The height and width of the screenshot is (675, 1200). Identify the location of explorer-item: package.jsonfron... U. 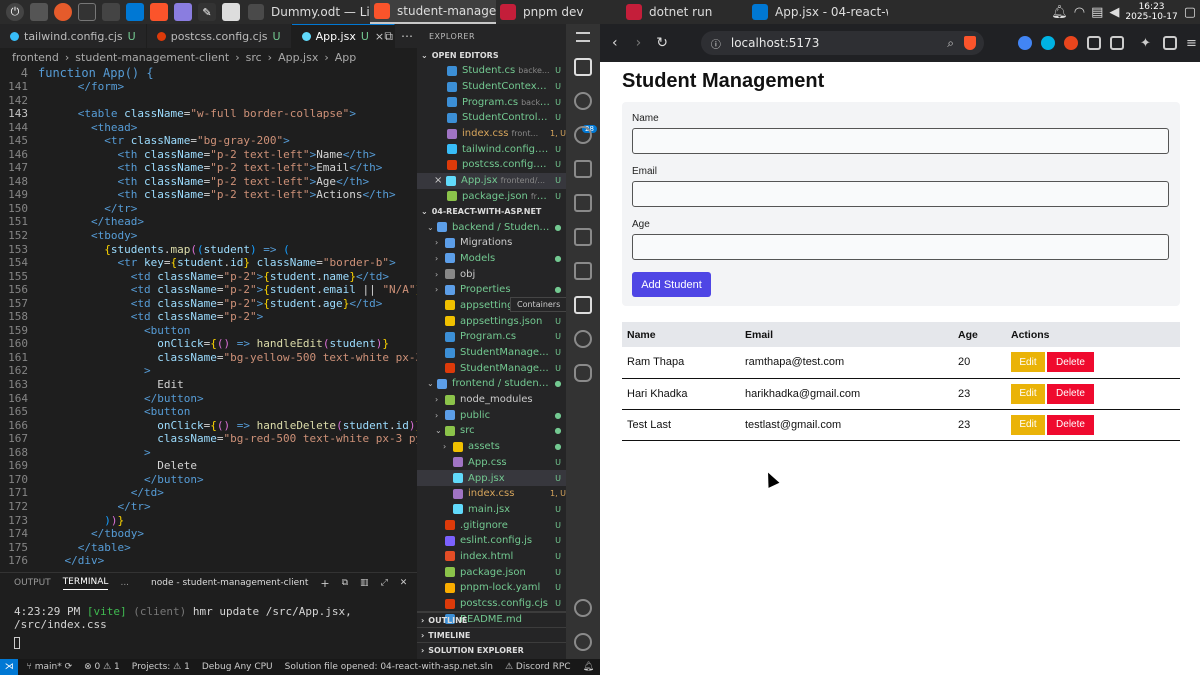
(491, 197).